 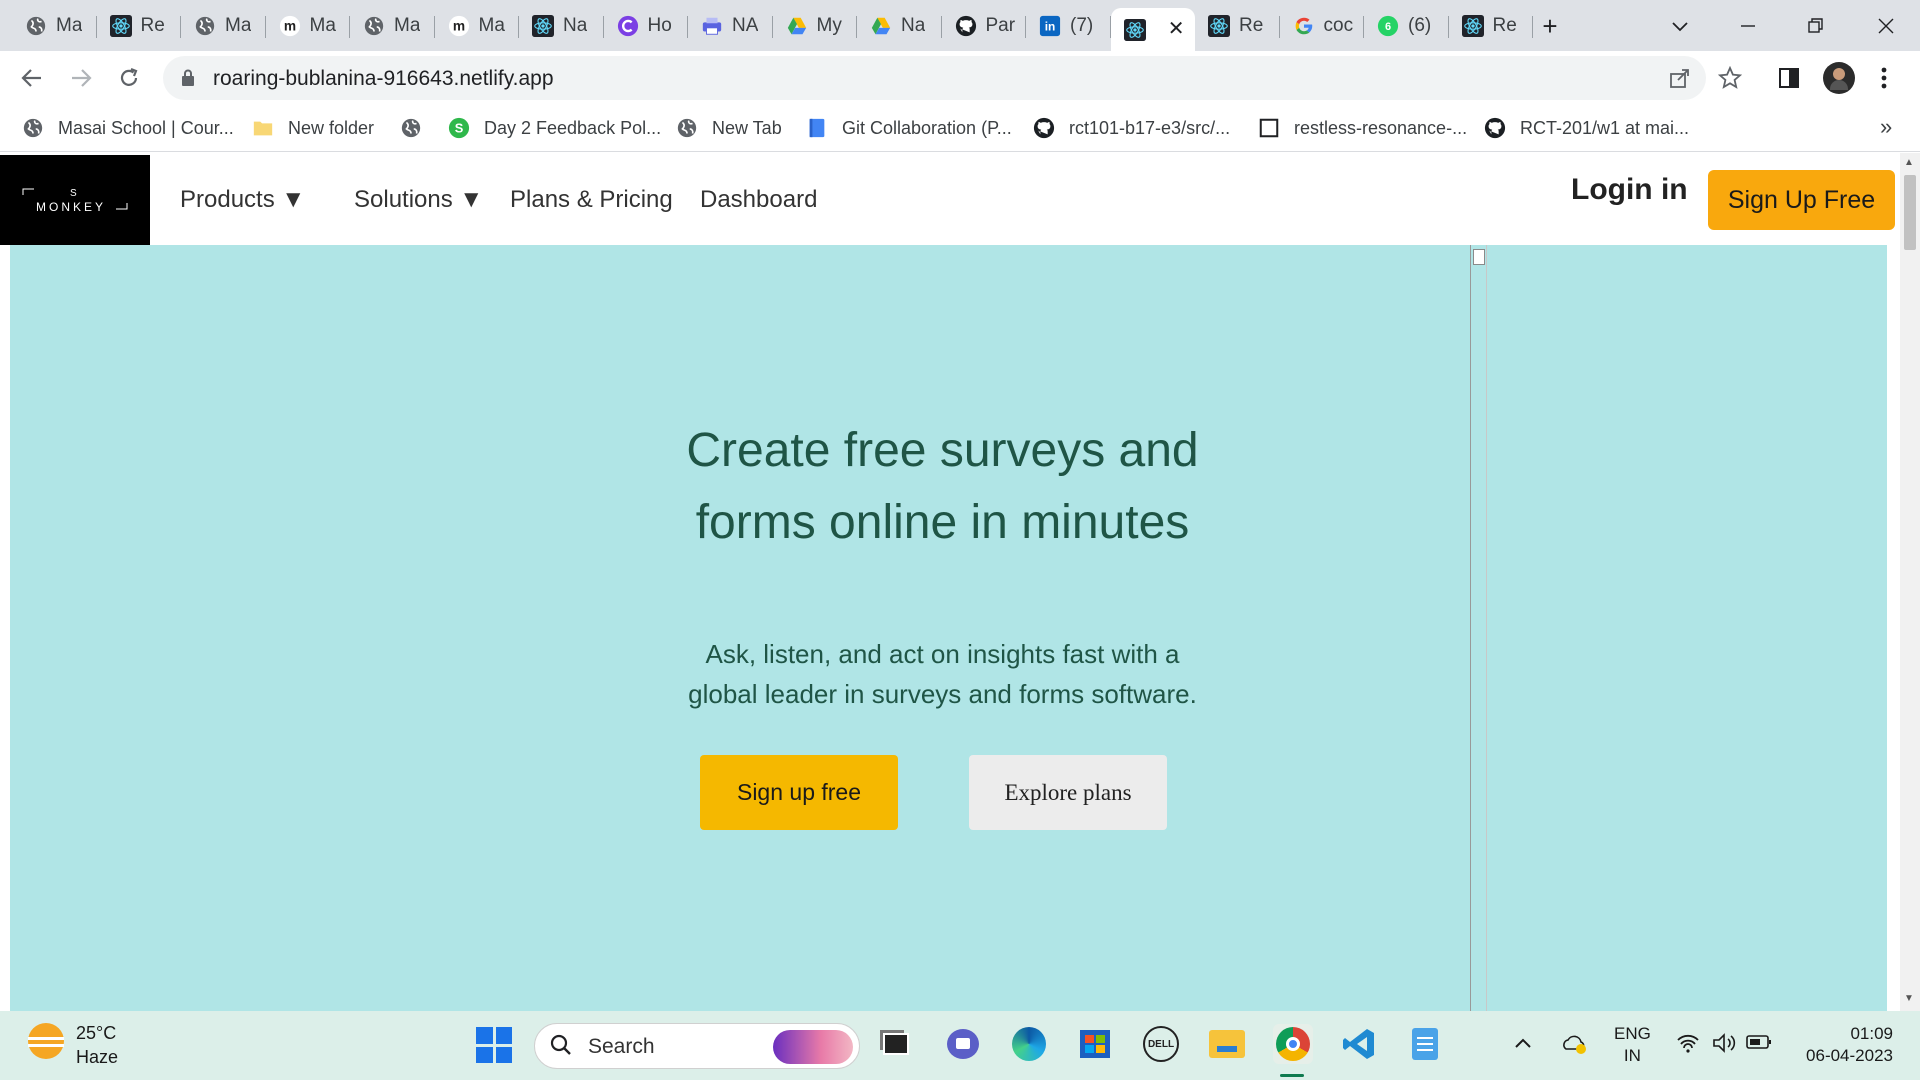 What do you see at coordinates (1574, 1047) in the screenshot?
I see `onedrive-warning-icon` at bounding box center [1574, 1047].